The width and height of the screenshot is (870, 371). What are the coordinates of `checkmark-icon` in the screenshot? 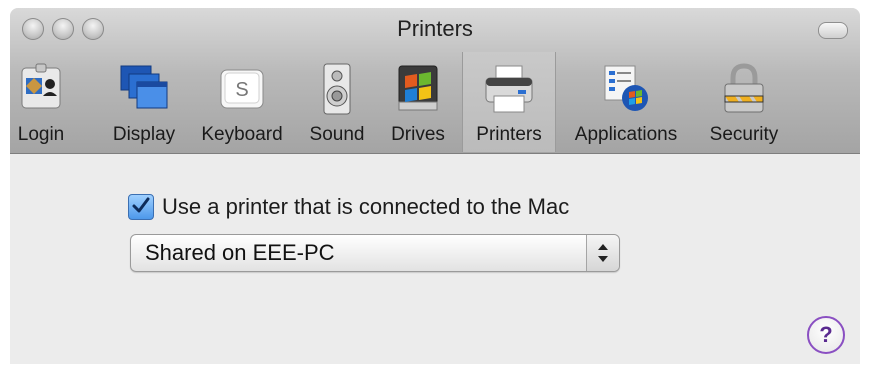 It's located at (141, 205).